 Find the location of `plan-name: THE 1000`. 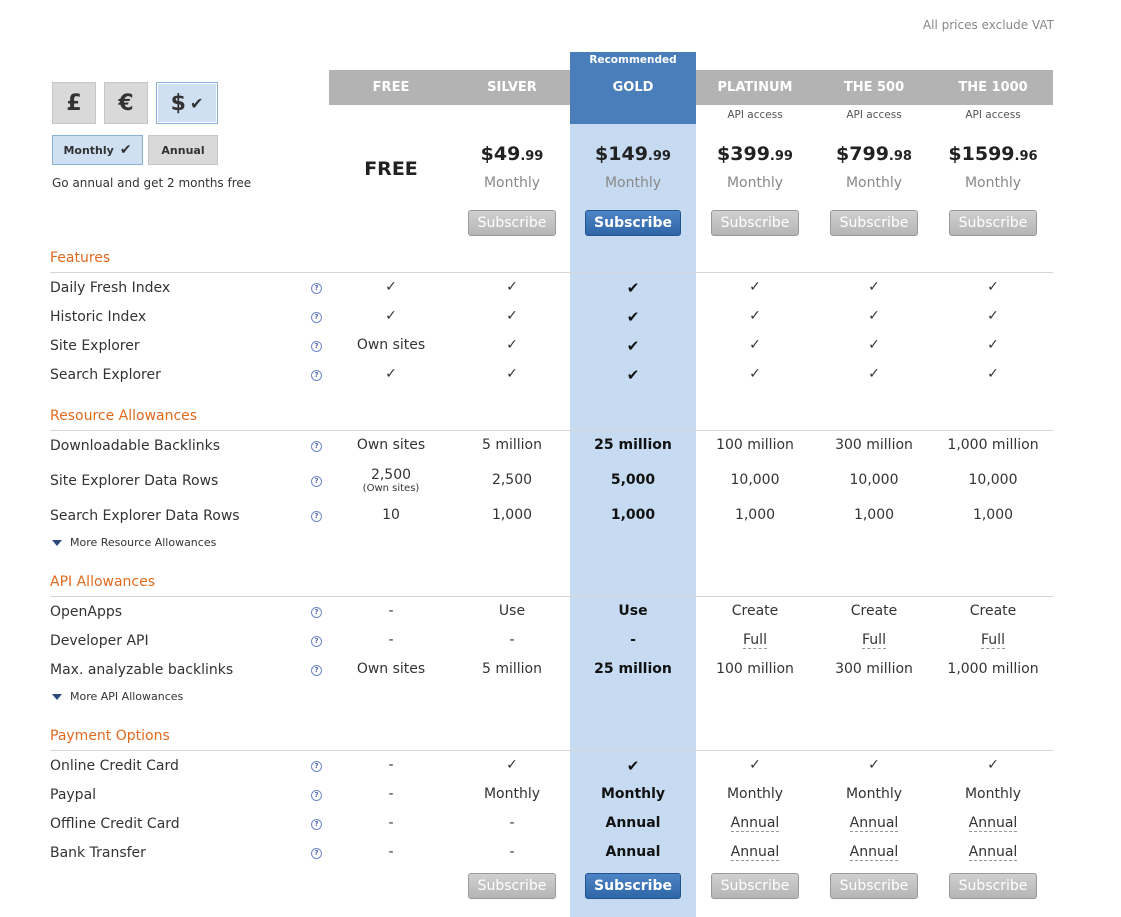

plan-name: THE 1000 is located at coordinates (993, 87).